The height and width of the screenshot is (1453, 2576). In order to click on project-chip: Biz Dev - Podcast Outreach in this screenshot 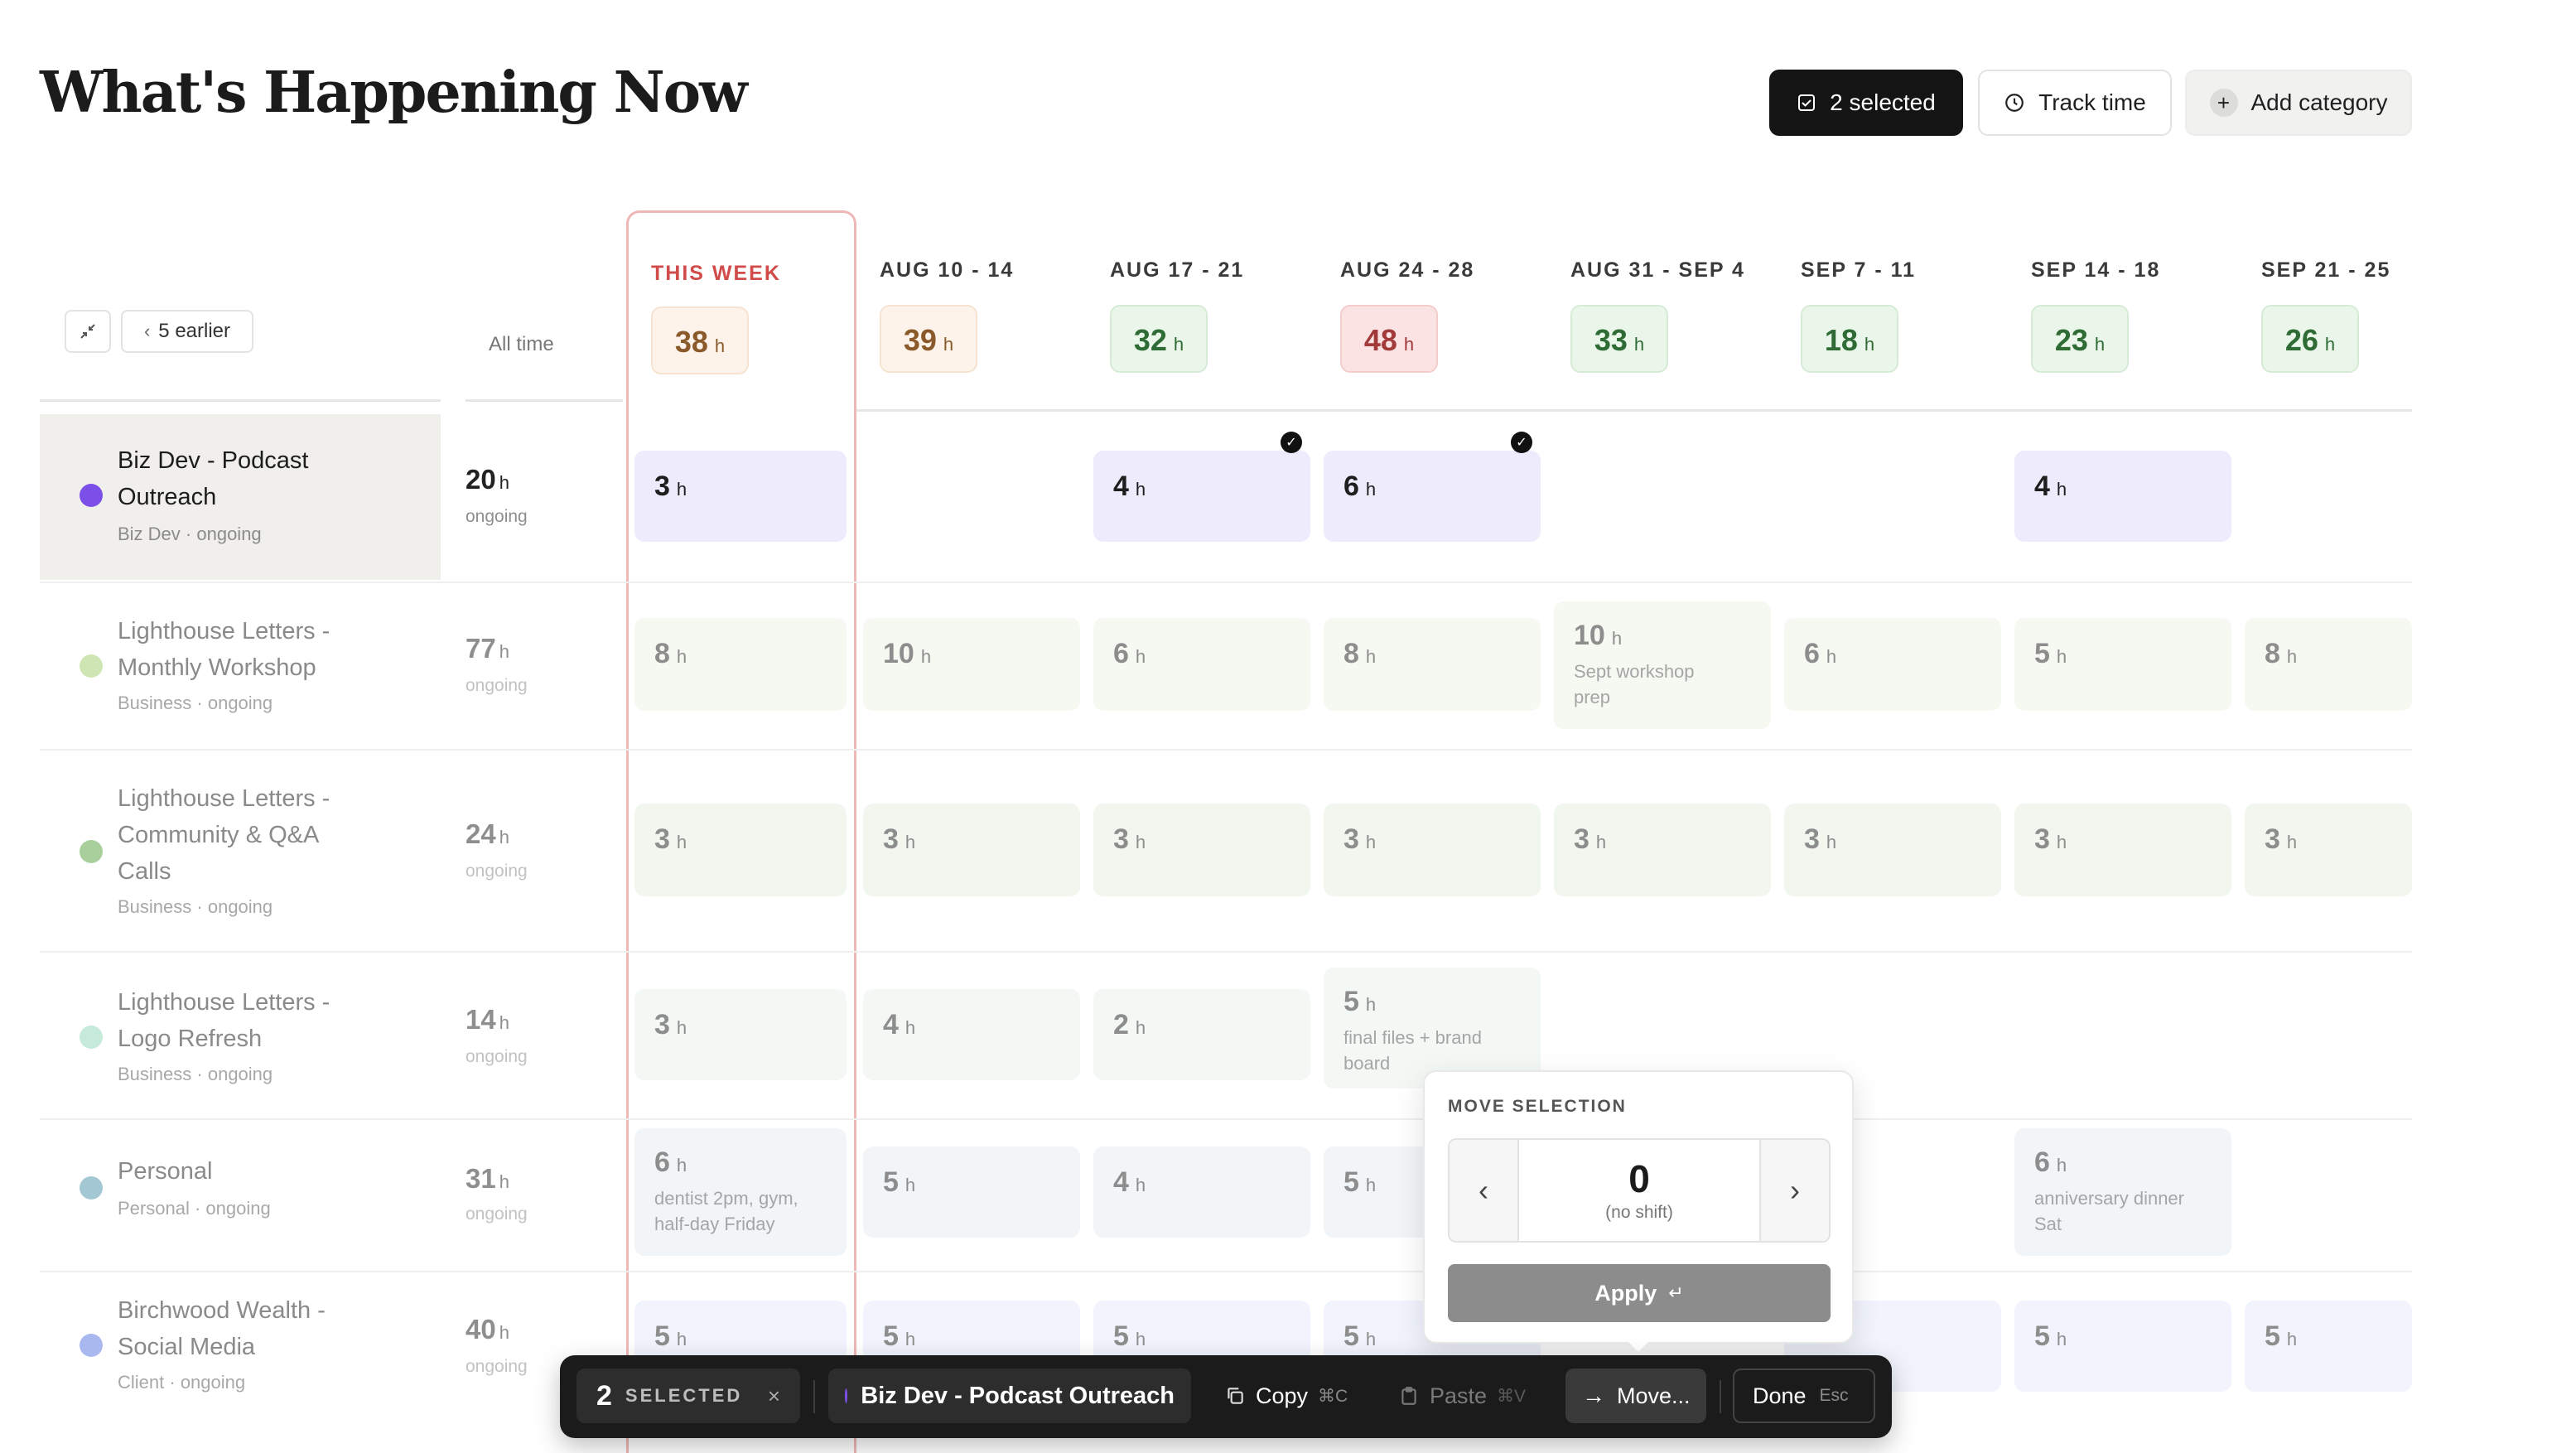, I will do `click(1009, 1396)`.